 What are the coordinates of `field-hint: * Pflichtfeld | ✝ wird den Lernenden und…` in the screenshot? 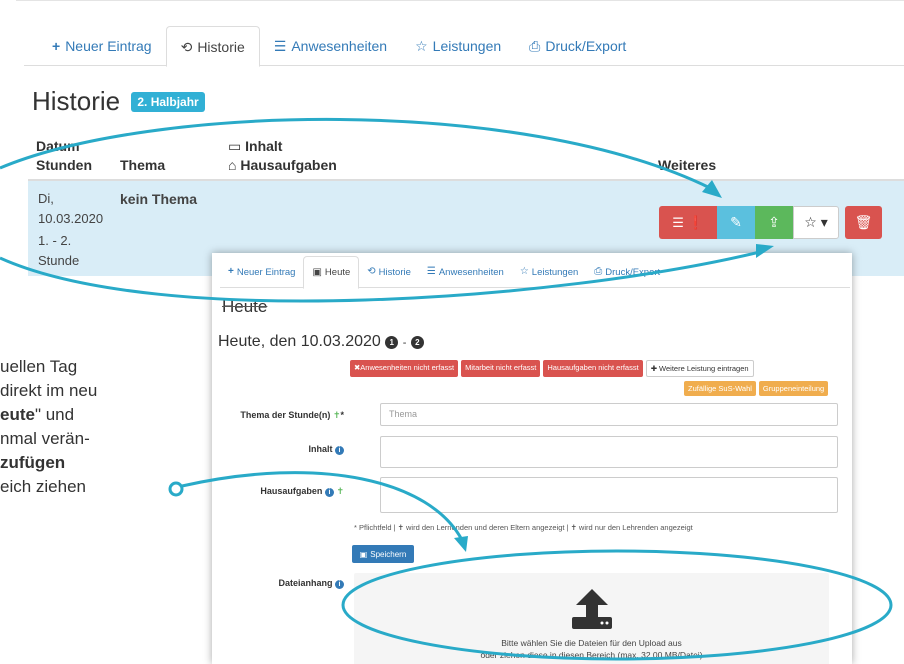 It's located at (523, 527).